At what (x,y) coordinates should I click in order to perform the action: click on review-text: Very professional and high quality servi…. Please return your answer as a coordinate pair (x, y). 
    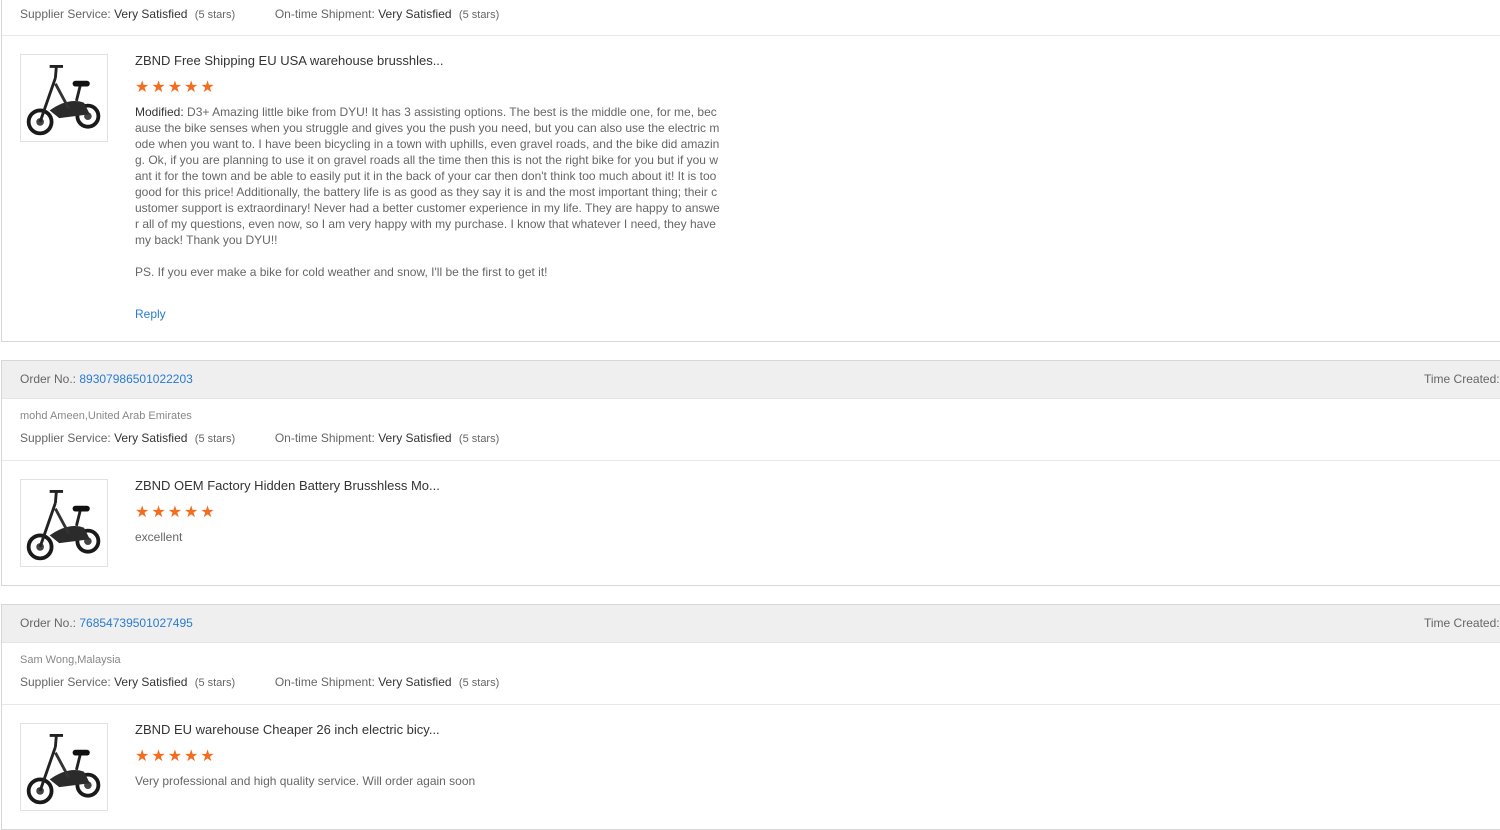
    Looking at the image, I should click on (305, 781).